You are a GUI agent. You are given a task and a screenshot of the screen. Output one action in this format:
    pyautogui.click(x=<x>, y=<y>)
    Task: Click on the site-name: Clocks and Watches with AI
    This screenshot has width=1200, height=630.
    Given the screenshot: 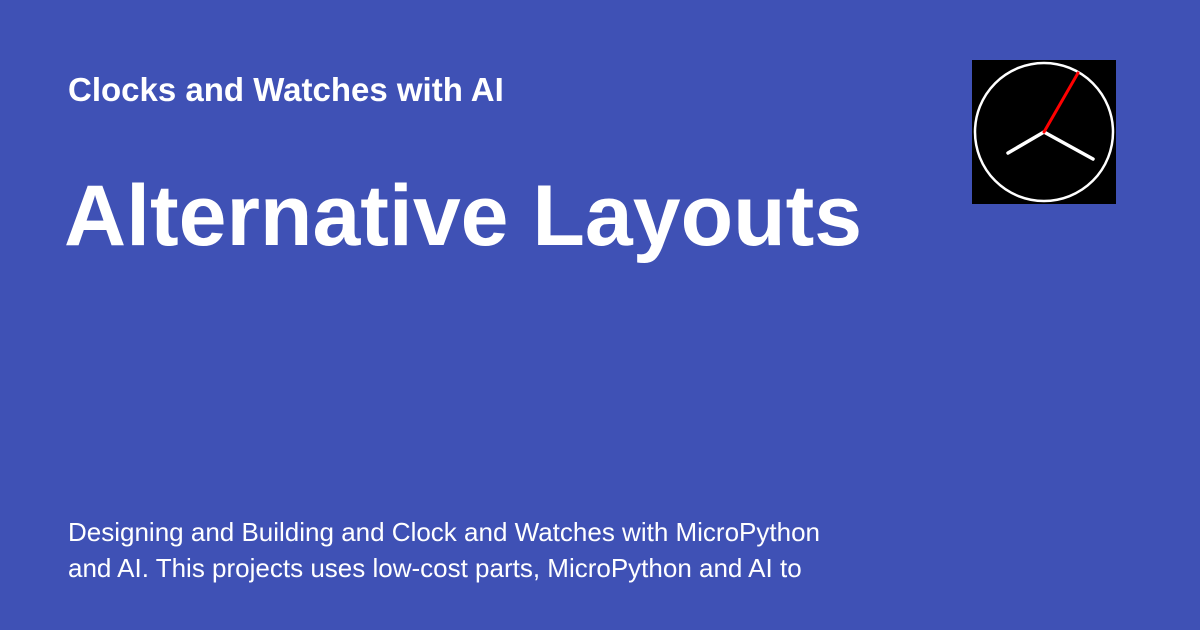 What is the action you would take?
    pyautogui.click(x=286, y=89)
    